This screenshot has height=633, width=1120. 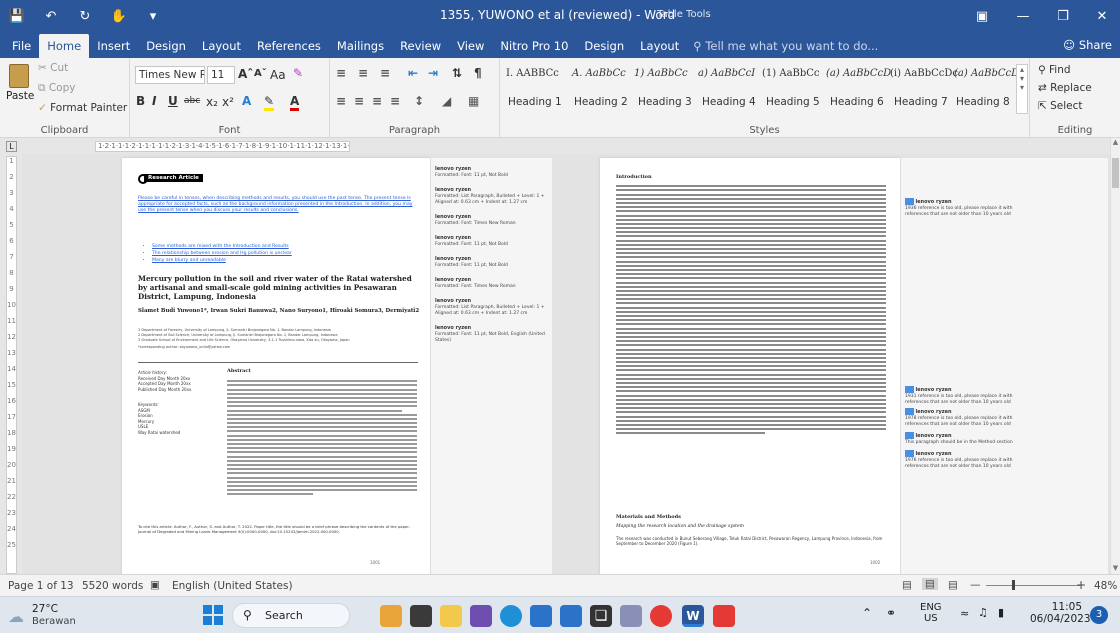 I want to click on zoom-slider-thumb, so click(x=1013, y=585).